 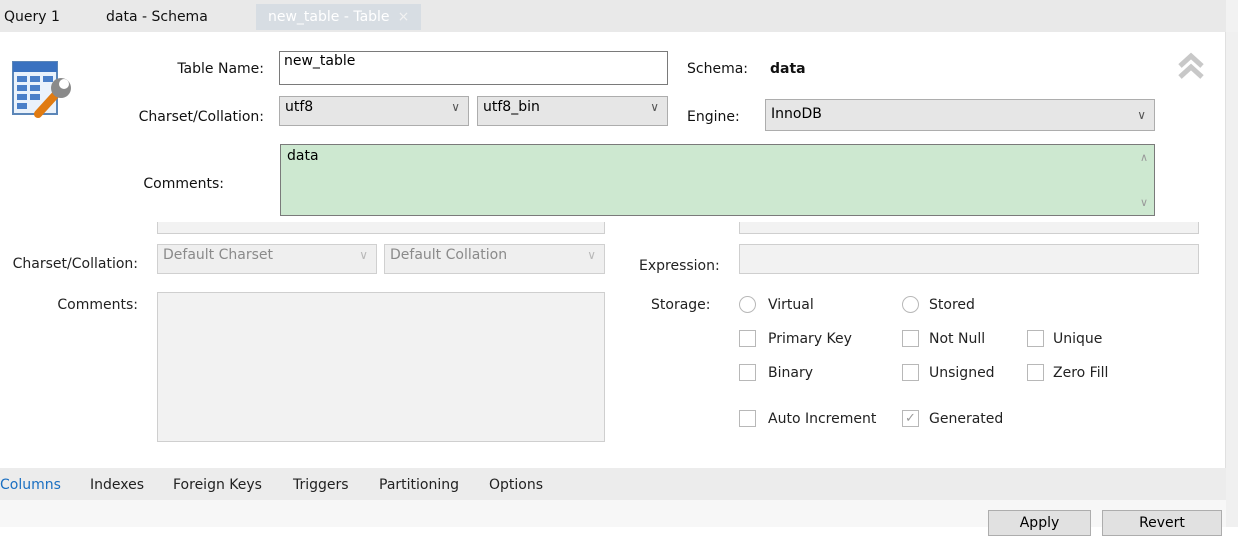 I want to click on editor-tab-bar: Query 1 data - Schema new_table - Table ×, so click(x=619, y=16).